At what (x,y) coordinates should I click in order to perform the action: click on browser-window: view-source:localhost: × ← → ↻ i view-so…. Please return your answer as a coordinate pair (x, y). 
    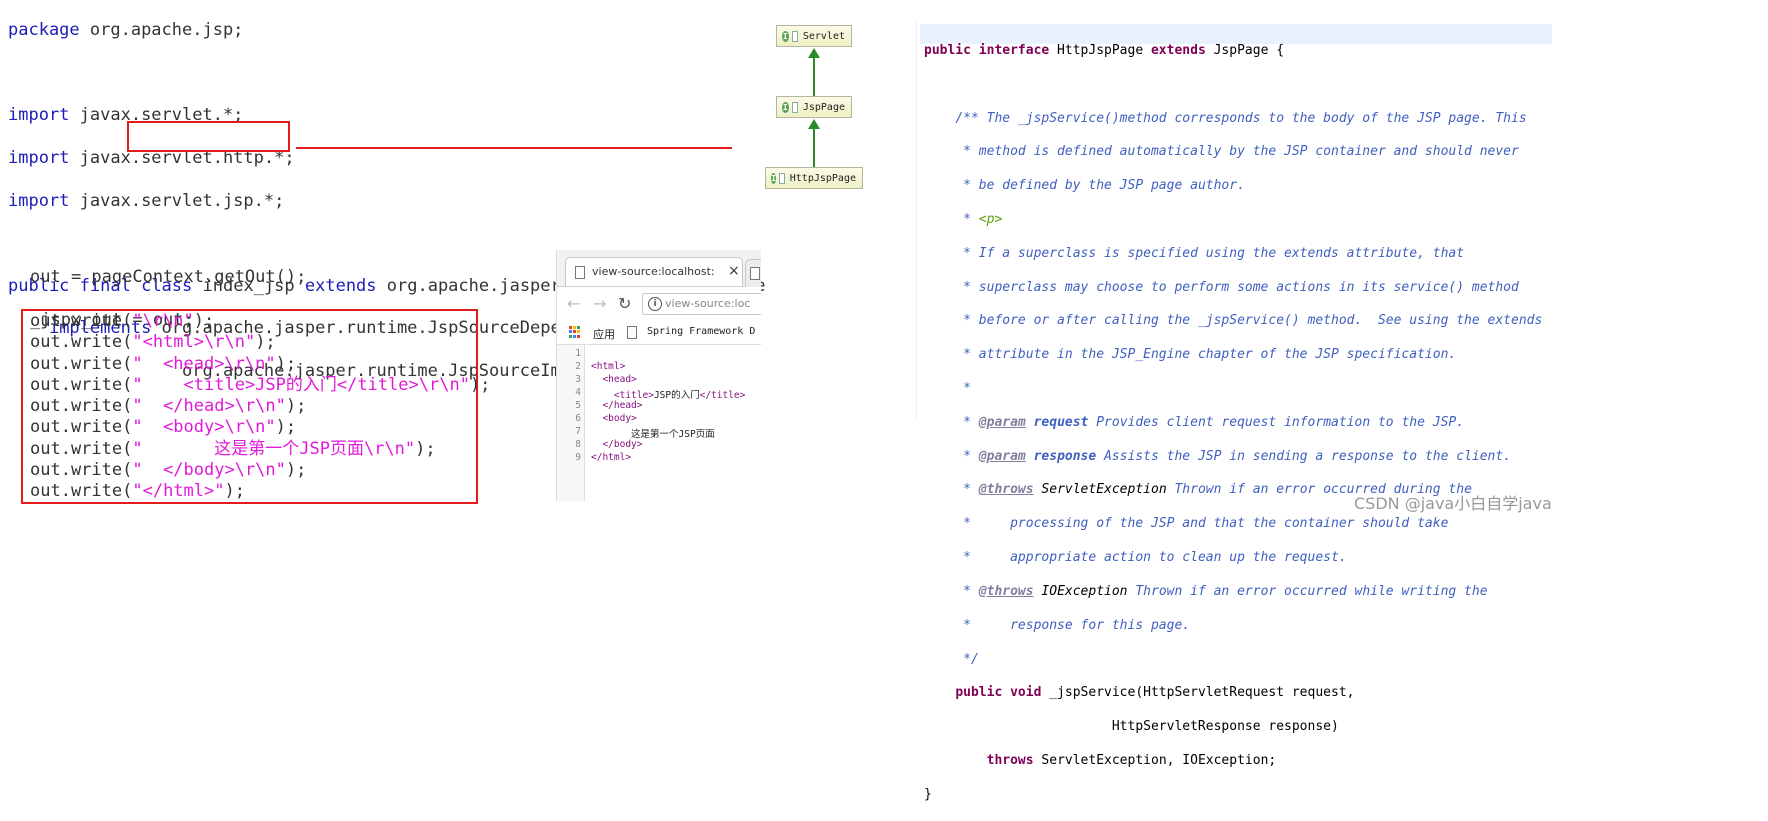
    Looking at the image, I should click on (658, 375).